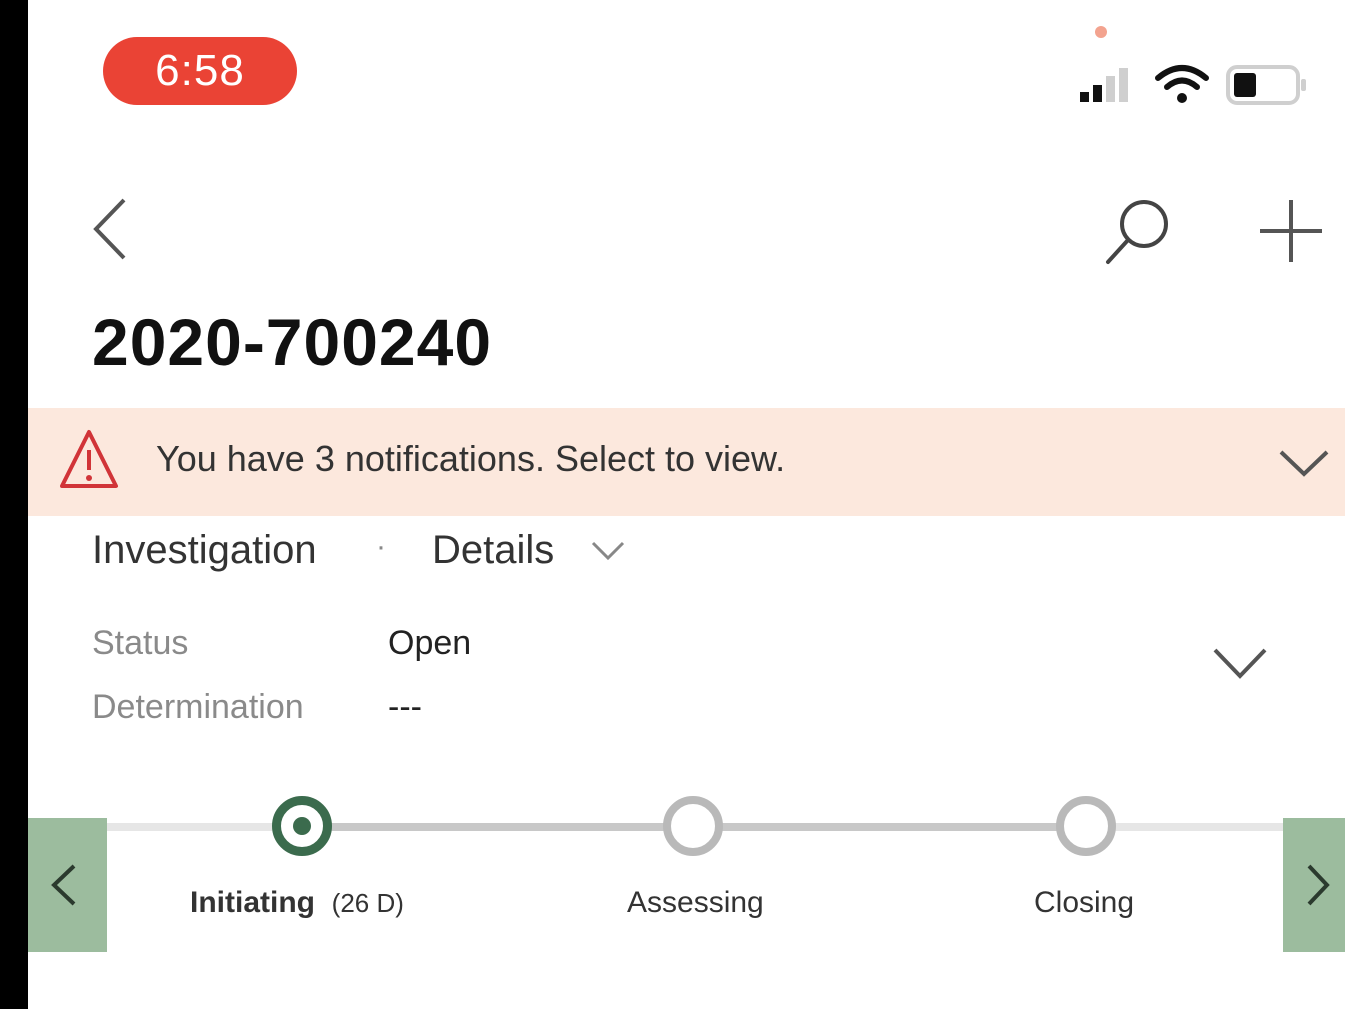 The image size is (1345, 1009). I want to click on wifi-icon, so click(1182, 84).